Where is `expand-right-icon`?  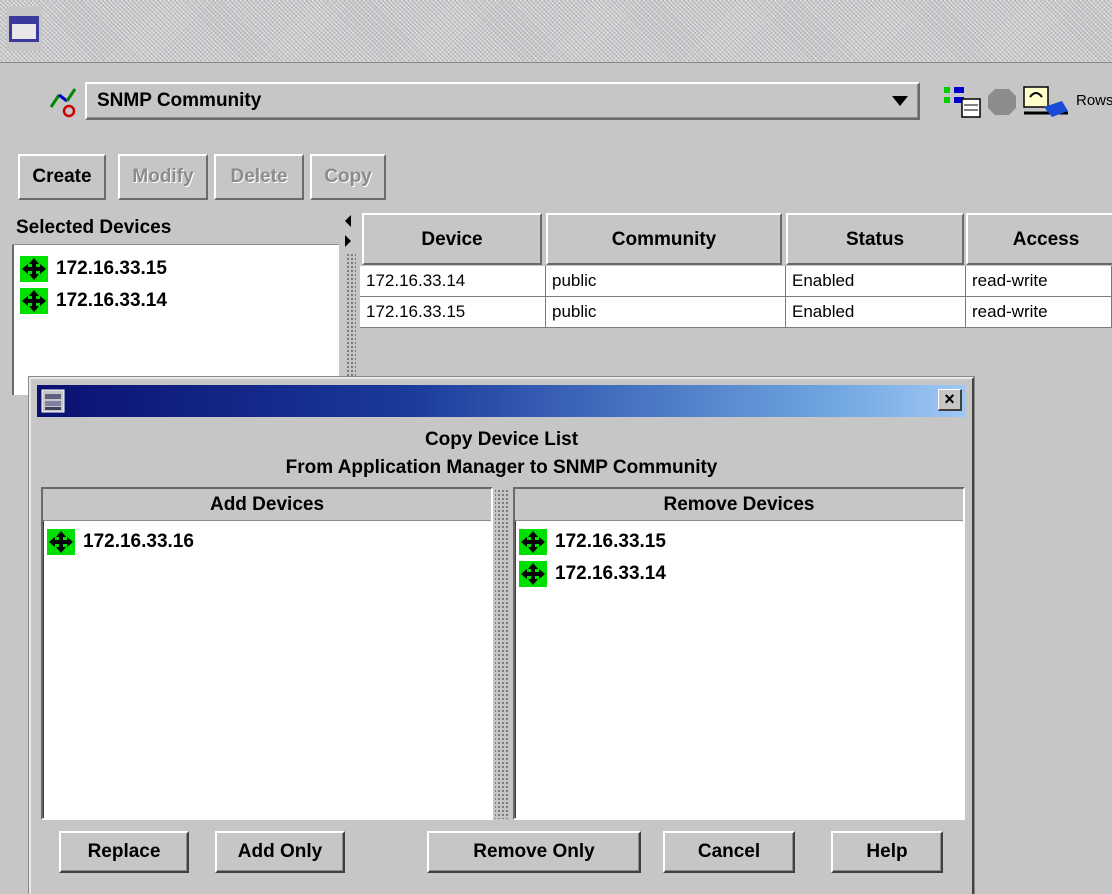 expand-right-icon is located at coordinates (348, 241).